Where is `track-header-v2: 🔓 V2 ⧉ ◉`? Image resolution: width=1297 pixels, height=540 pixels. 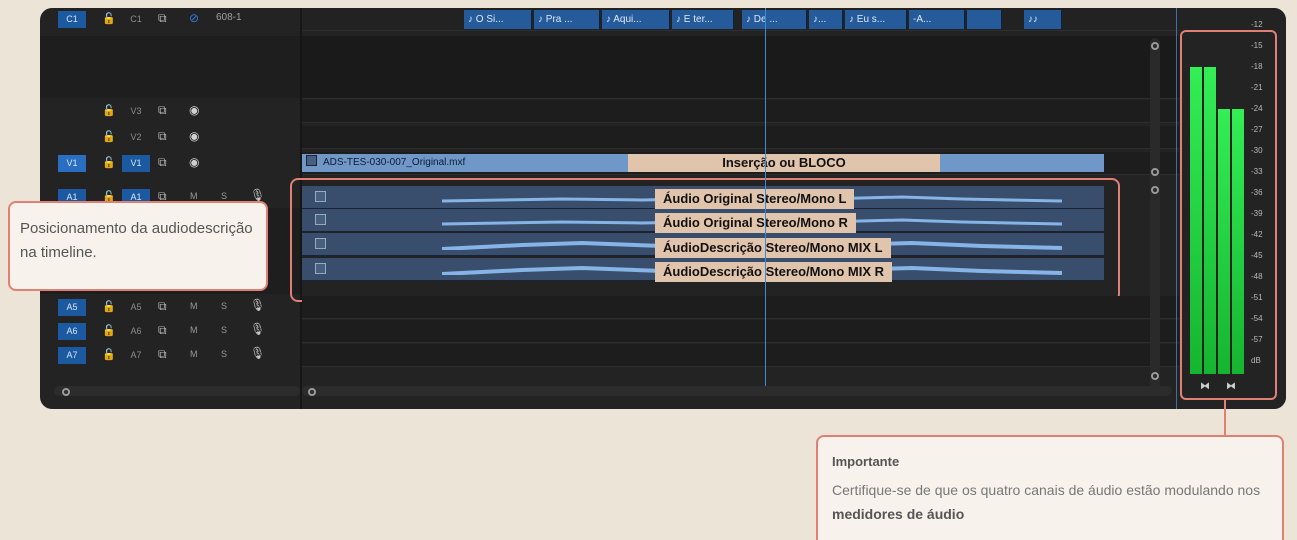 track-header-v2: 🔓 V2 ⧉ ◉ is located at coordinates (174, 137).